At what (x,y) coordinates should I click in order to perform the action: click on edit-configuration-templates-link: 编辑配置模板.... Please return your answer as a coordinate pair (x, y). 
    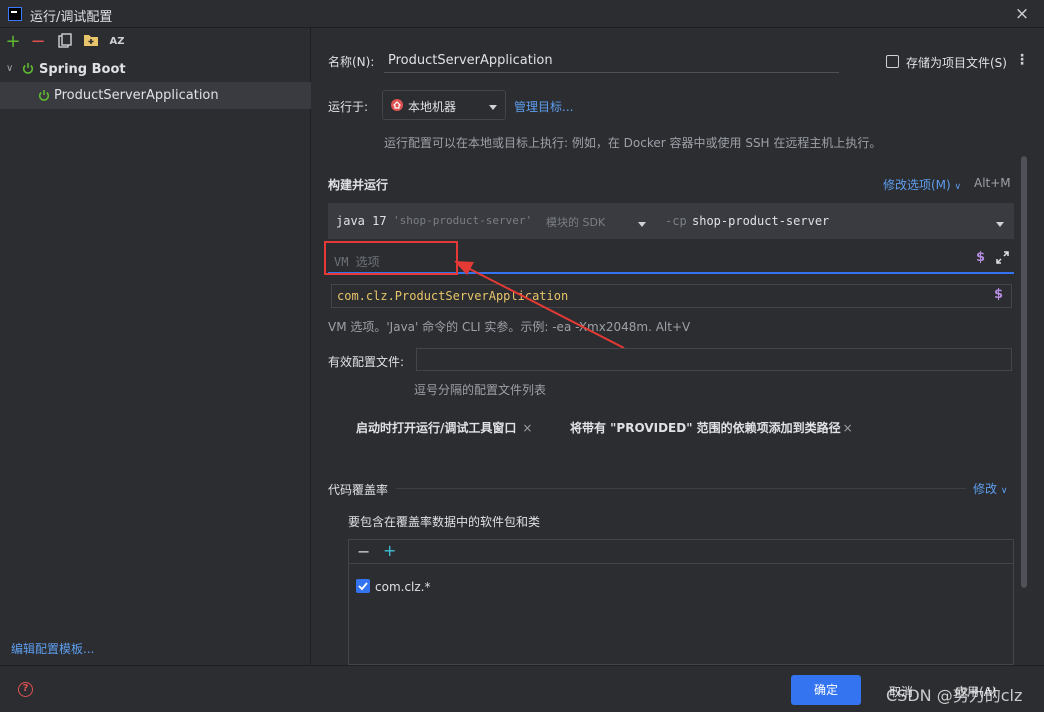
    Looking at the image, I should click on (52, 648).